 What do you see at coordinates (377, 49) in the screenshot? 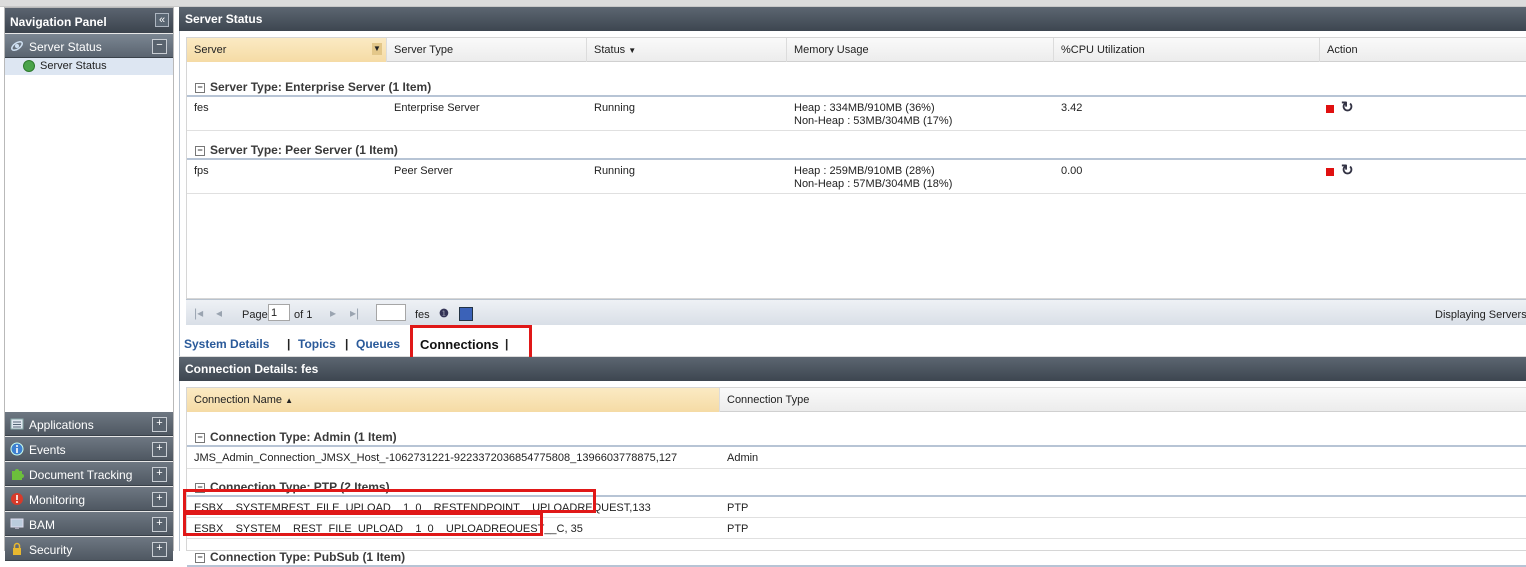
I see `column-menu-icon: ▼` at bounding box center [377, 49].